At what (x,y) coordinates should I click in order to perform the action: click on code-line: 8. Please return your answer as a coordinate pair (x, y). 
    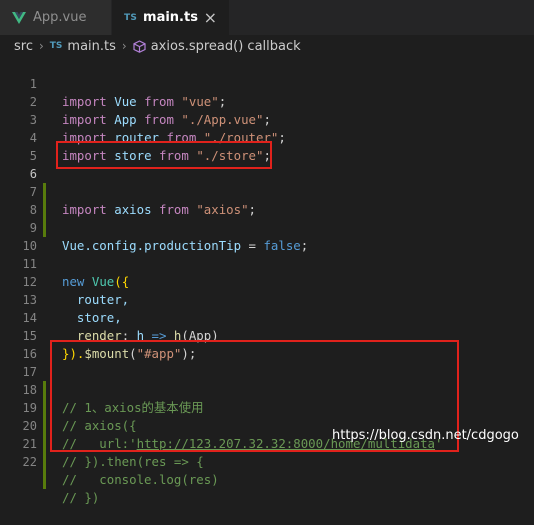
    Looking at the image, I should click on (267, 210).